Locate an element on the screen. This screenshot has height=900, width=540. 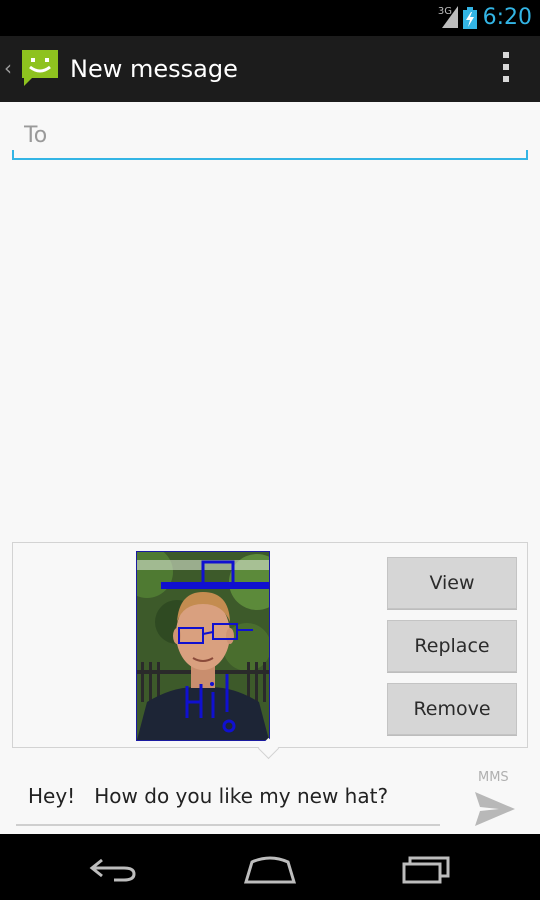
photo-image is located at coordinates (203, 646).